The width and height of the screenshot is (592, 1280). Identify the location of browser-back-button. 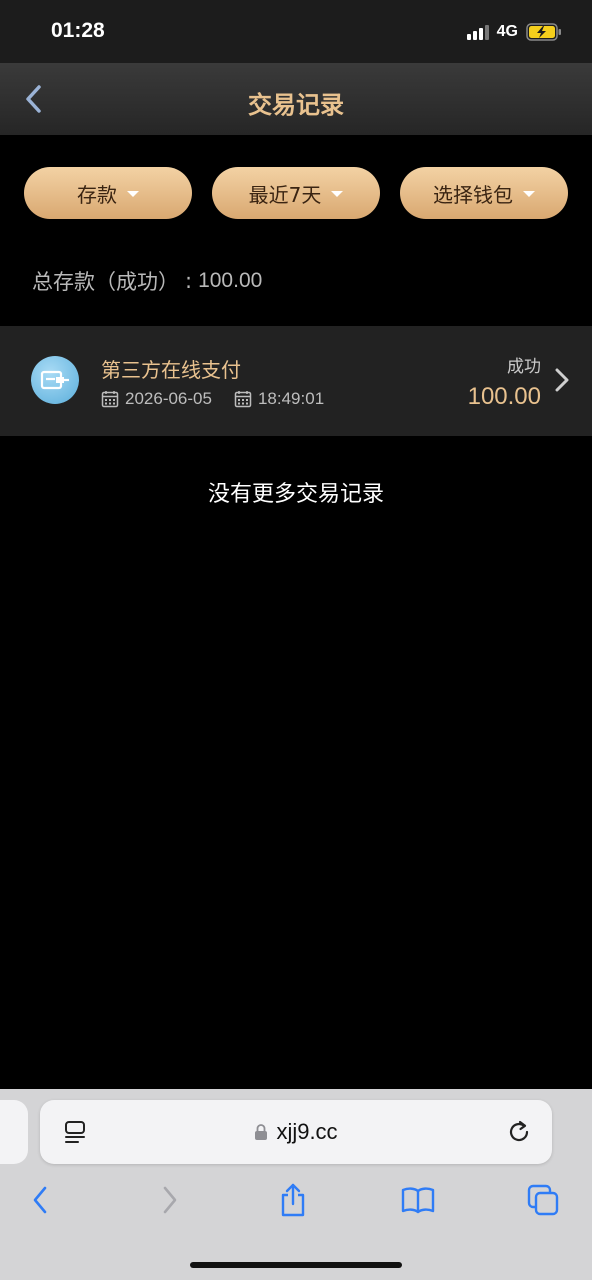
(41, 1200).